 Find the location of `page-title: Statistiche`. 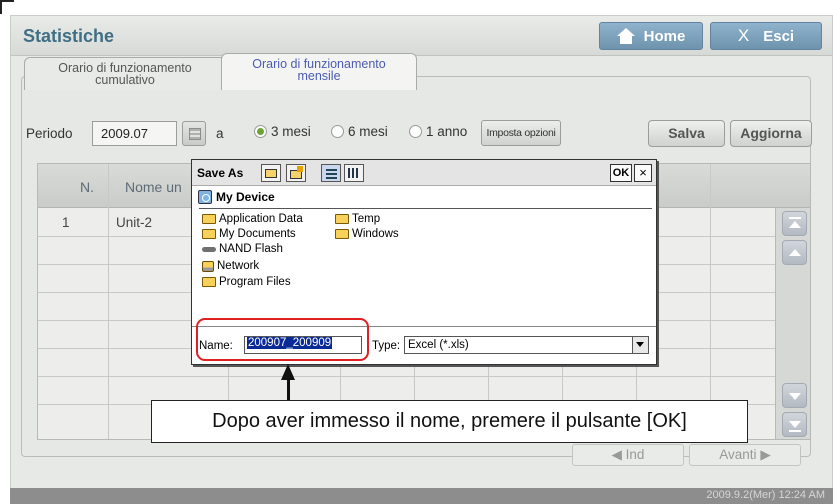

page-title: Statistiche is located at coordinates (69, 36).